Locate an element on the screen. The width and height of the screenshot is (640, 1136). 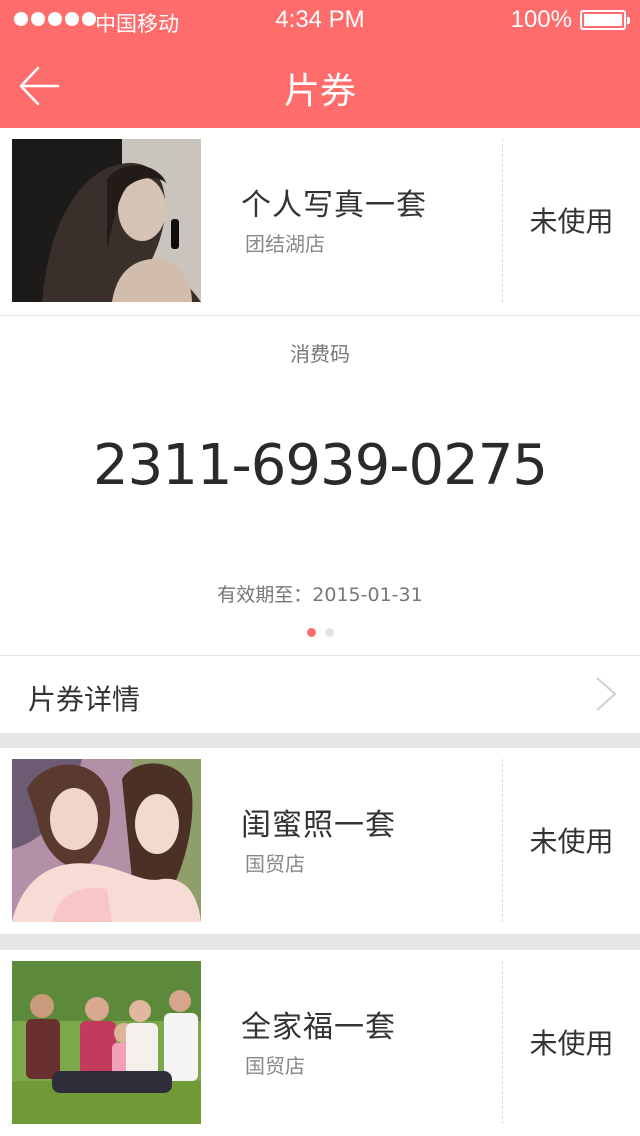
coupon-store: 团结湖店 is located at coordinates (285, 244).